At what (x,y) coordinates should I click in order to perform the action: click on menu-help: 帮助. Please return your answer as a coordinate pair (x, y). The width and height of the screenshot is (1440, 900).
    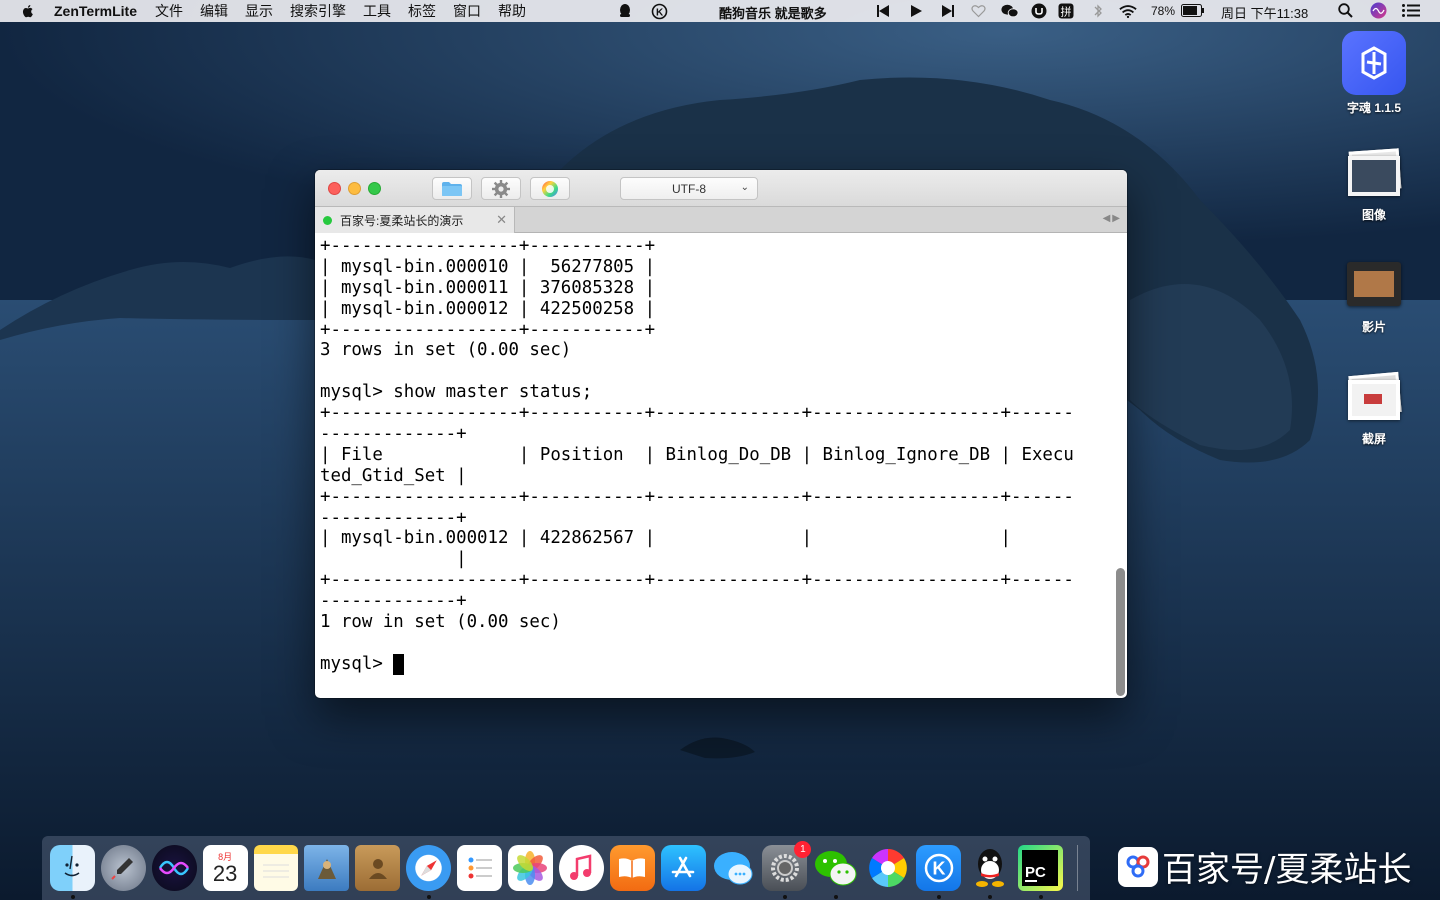
    Looking at the image, I should click on (512, 11).